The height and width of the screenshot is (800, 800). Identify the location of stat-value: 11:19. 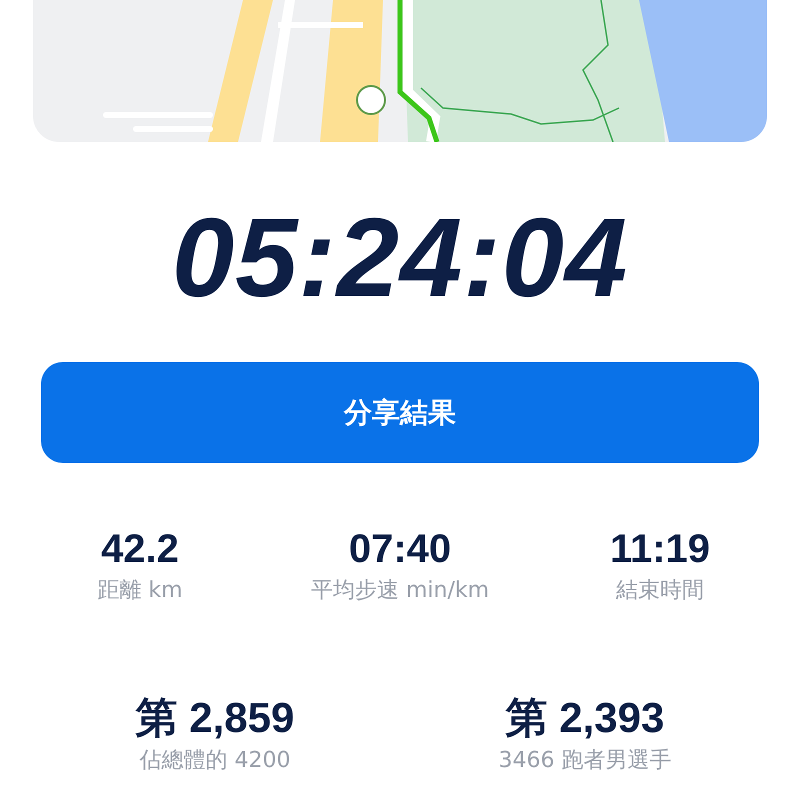
(660, 549).